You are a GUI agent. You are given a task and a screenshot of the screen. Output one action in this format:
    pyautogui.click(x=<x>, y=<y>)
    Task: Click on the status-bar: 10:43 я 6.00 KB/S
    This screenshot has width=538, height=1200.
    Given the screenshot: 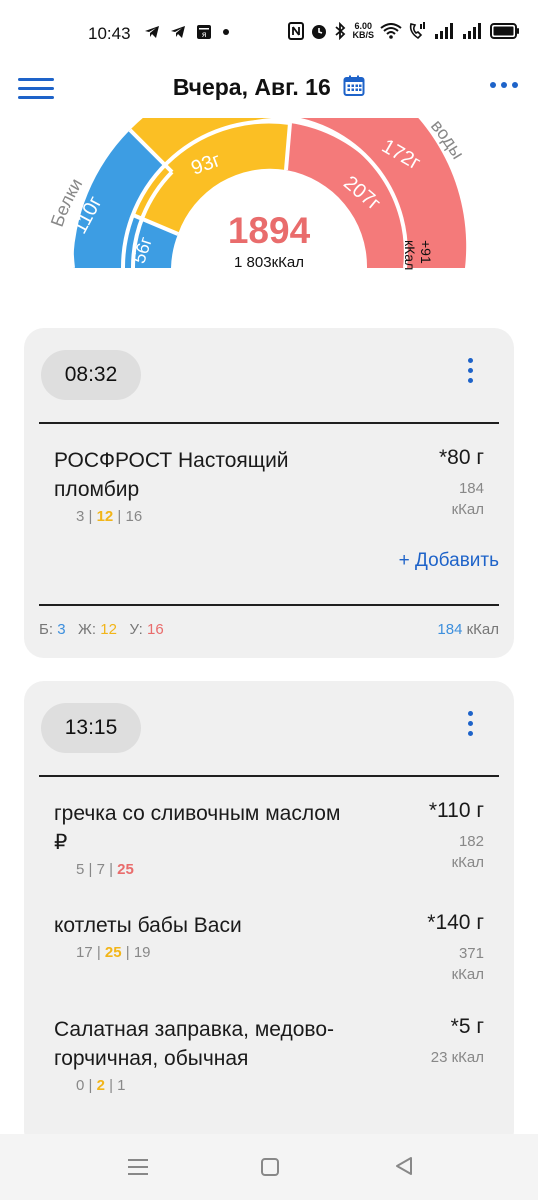 What is the action you would take?
    pyautogui.click(x=269, y=32)
    